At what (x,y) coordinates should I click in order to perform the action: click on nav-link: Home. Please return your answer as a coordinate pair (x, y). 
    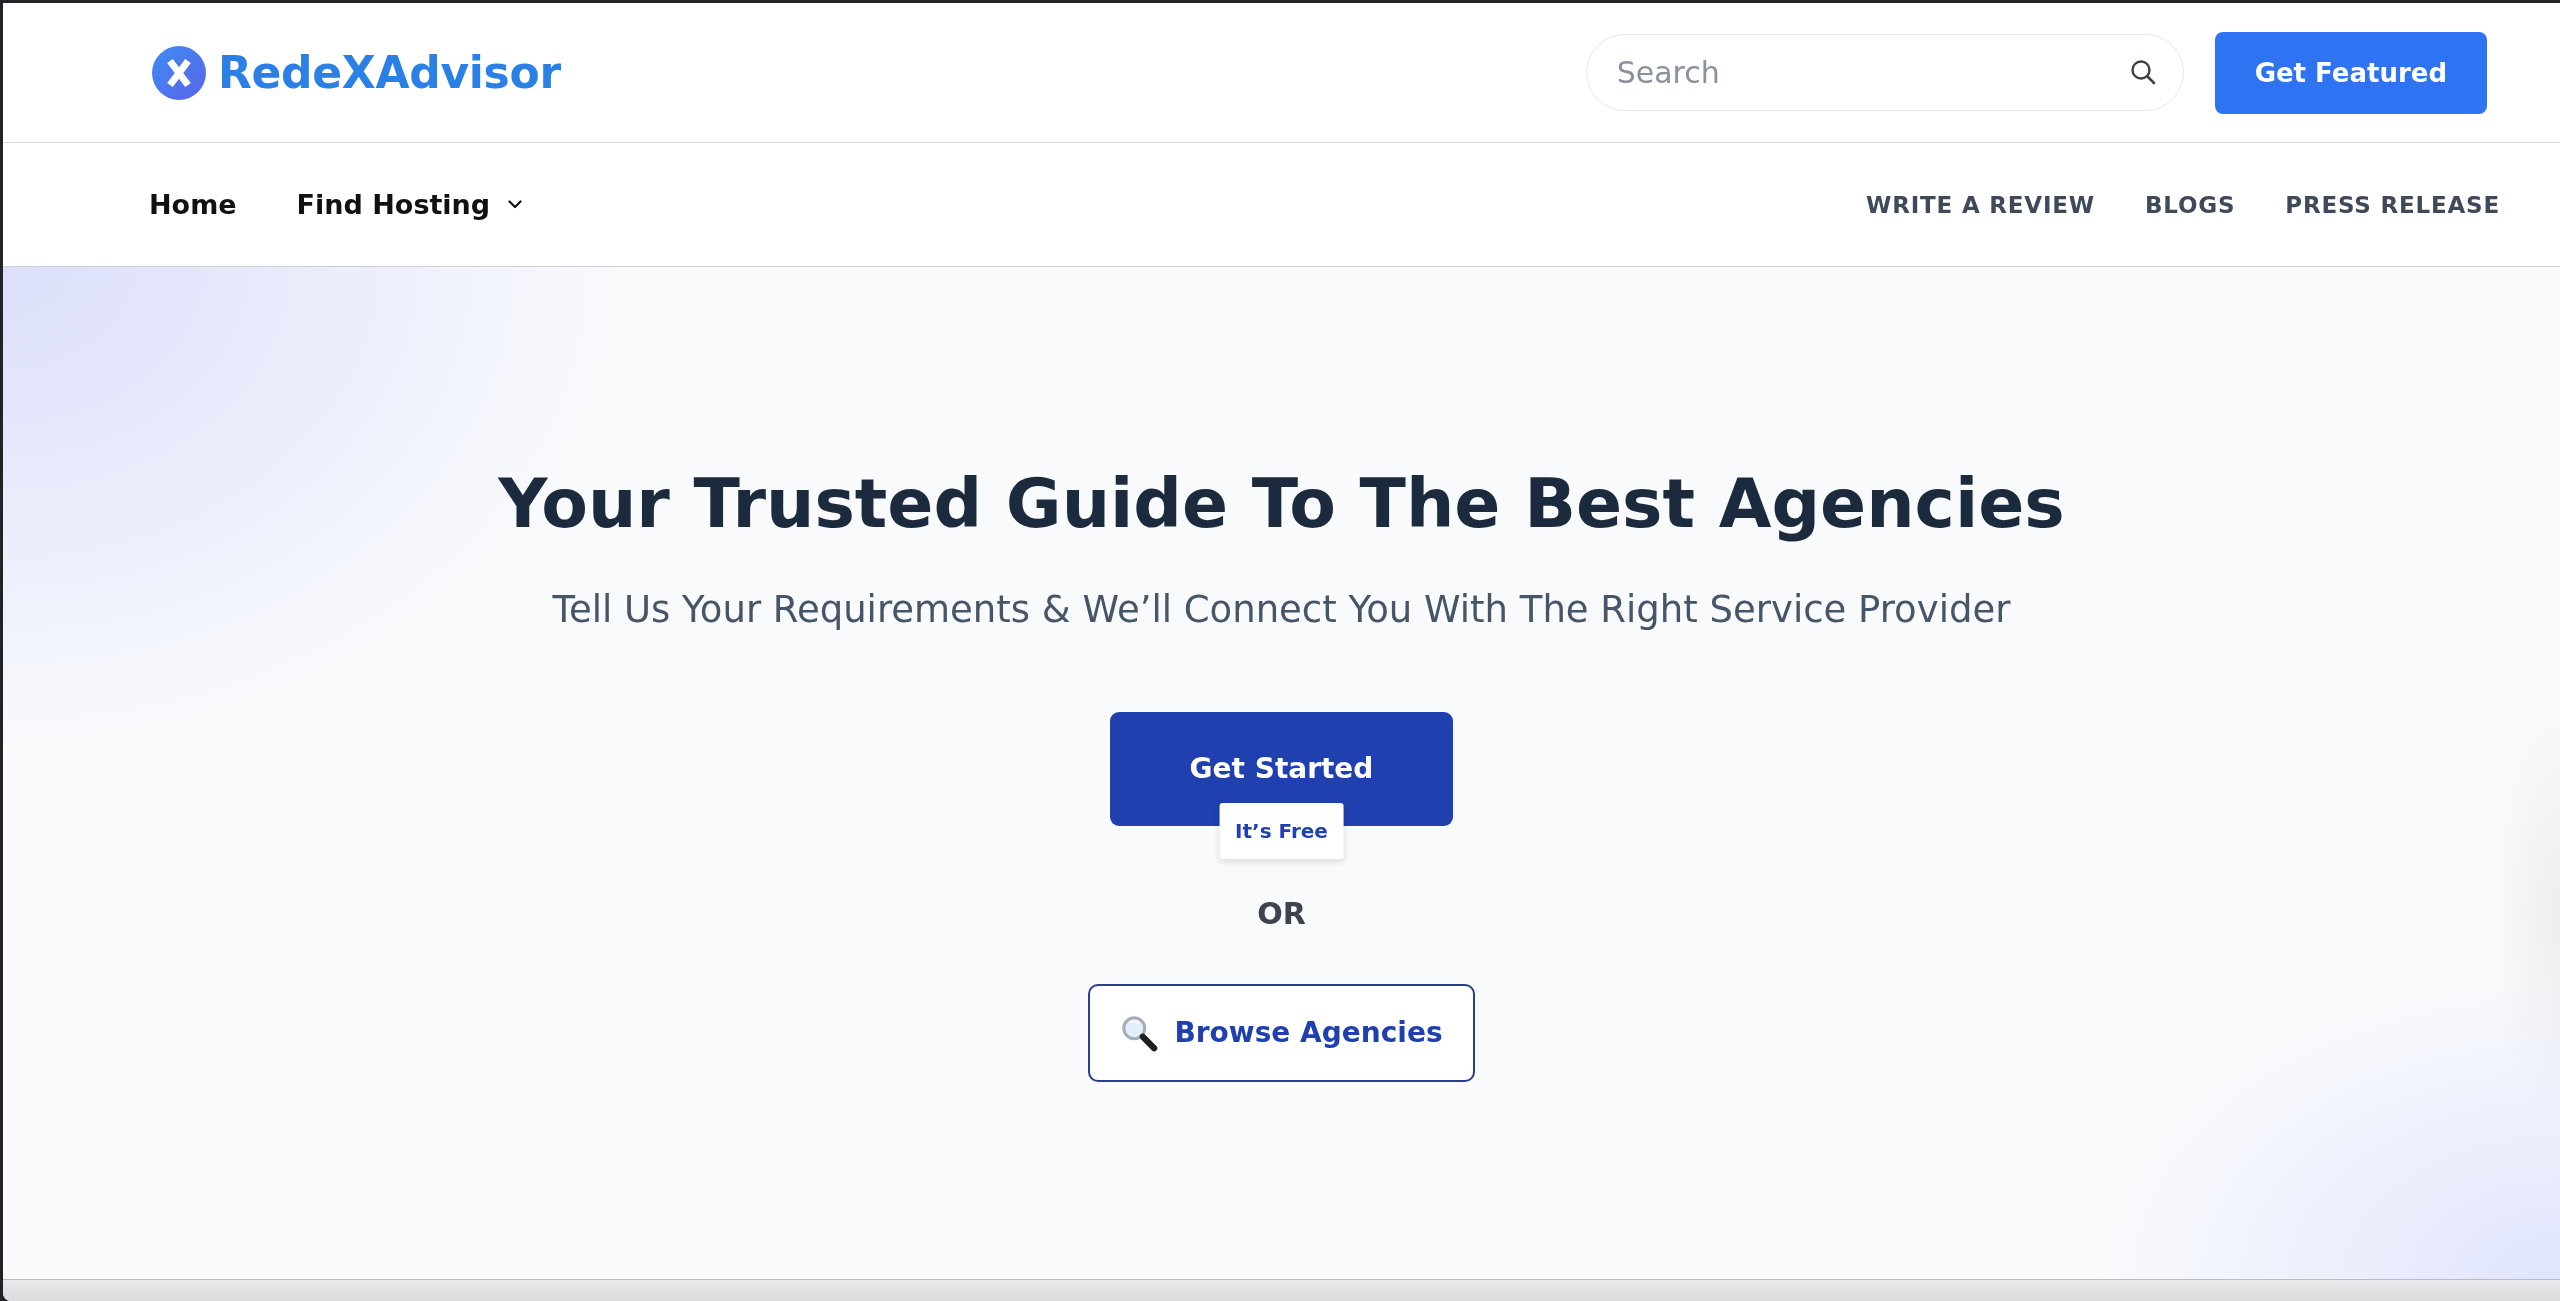
    Looking at the image, I should click on (193, 204).